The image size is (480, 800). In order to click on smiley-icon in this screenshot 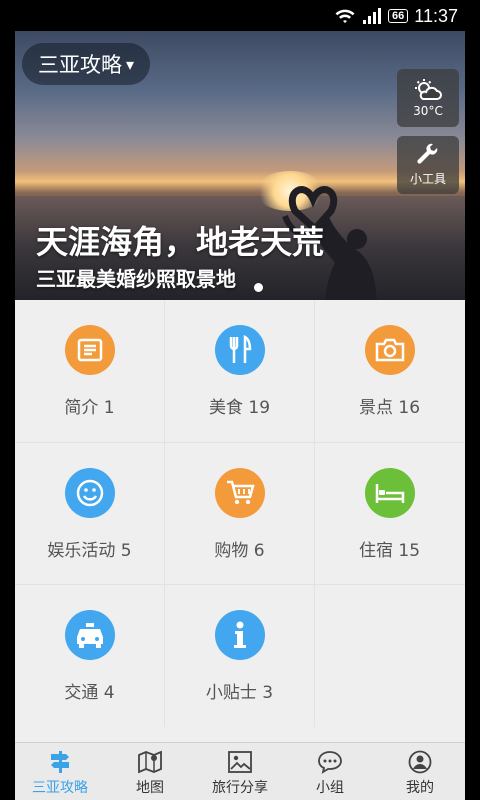, I will do `click(89, 493)`.